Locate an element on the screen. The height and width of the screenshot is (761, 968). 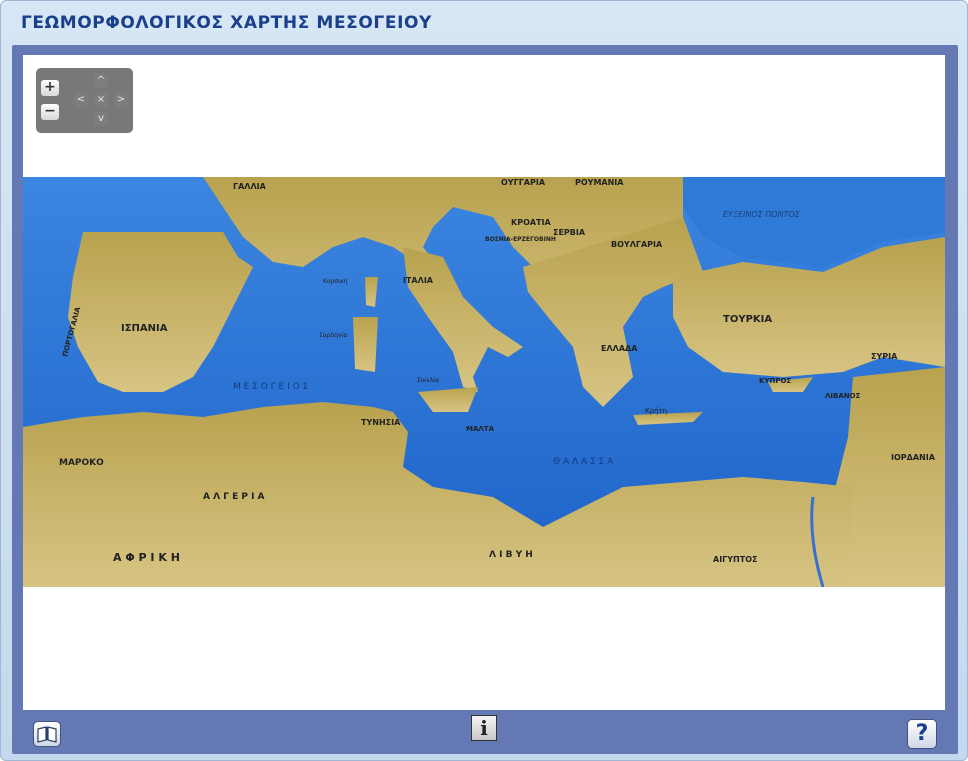
page-title: ΓΕΩΜΟΡΦΟΛΟΓΙΚΟΣ ΧΑΡΤΗΣ ΜΕΣΟΓΕΙΟΥ is located at coordinates (226, 23).